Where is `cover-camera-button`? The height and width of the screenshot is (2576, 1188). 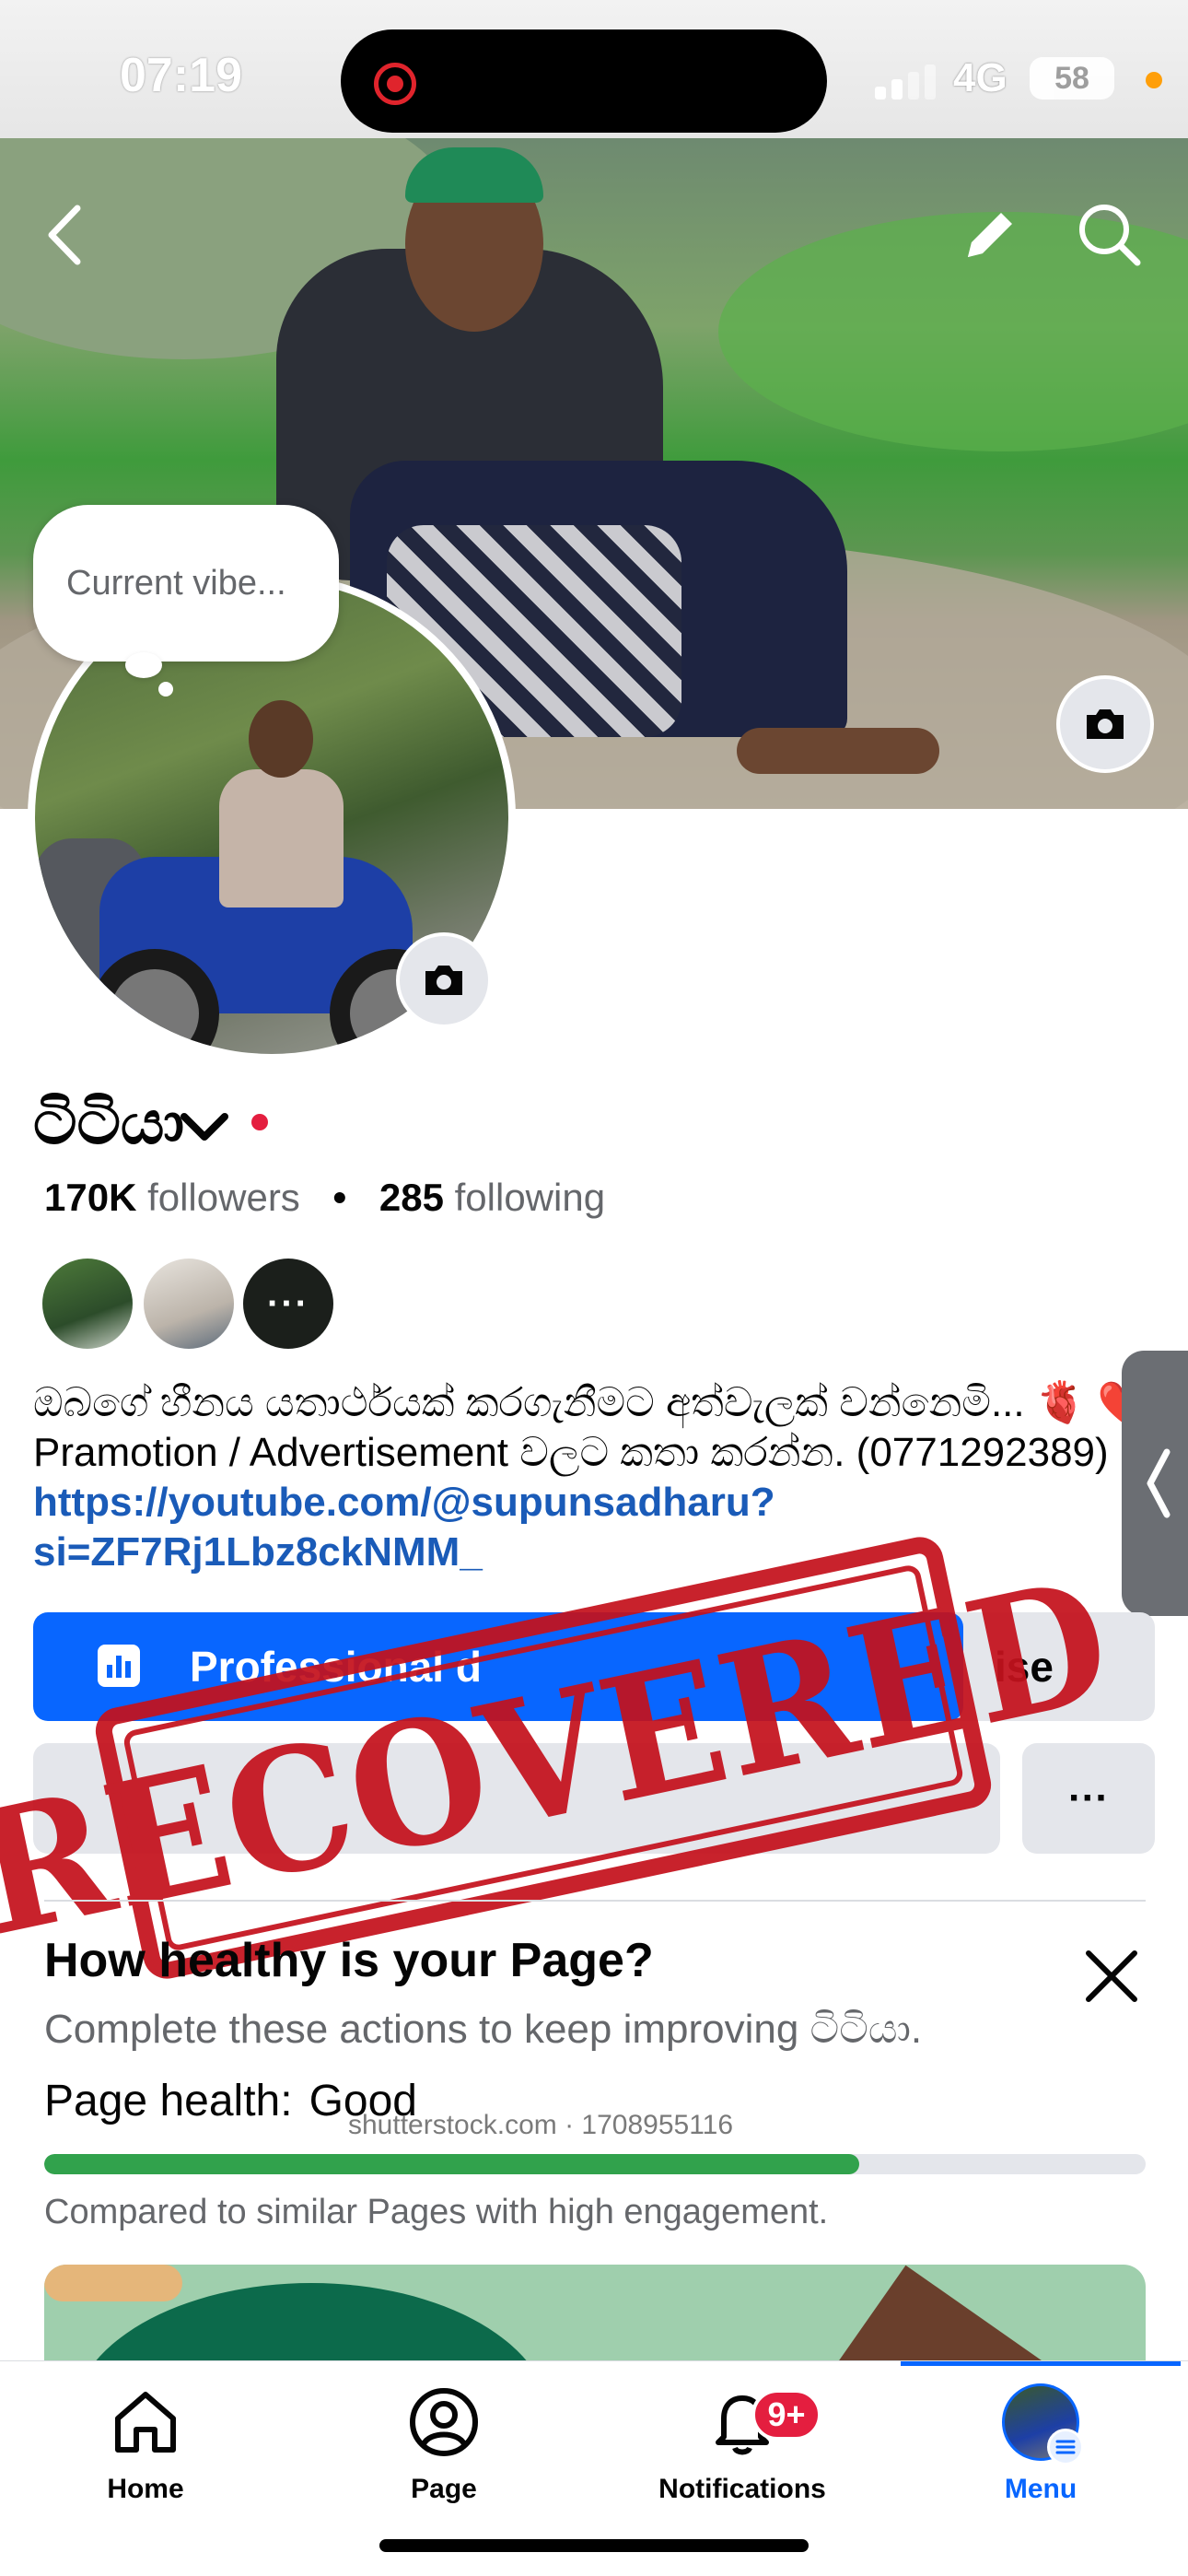
cover-camera-button is located at coordinates (1105, 724).